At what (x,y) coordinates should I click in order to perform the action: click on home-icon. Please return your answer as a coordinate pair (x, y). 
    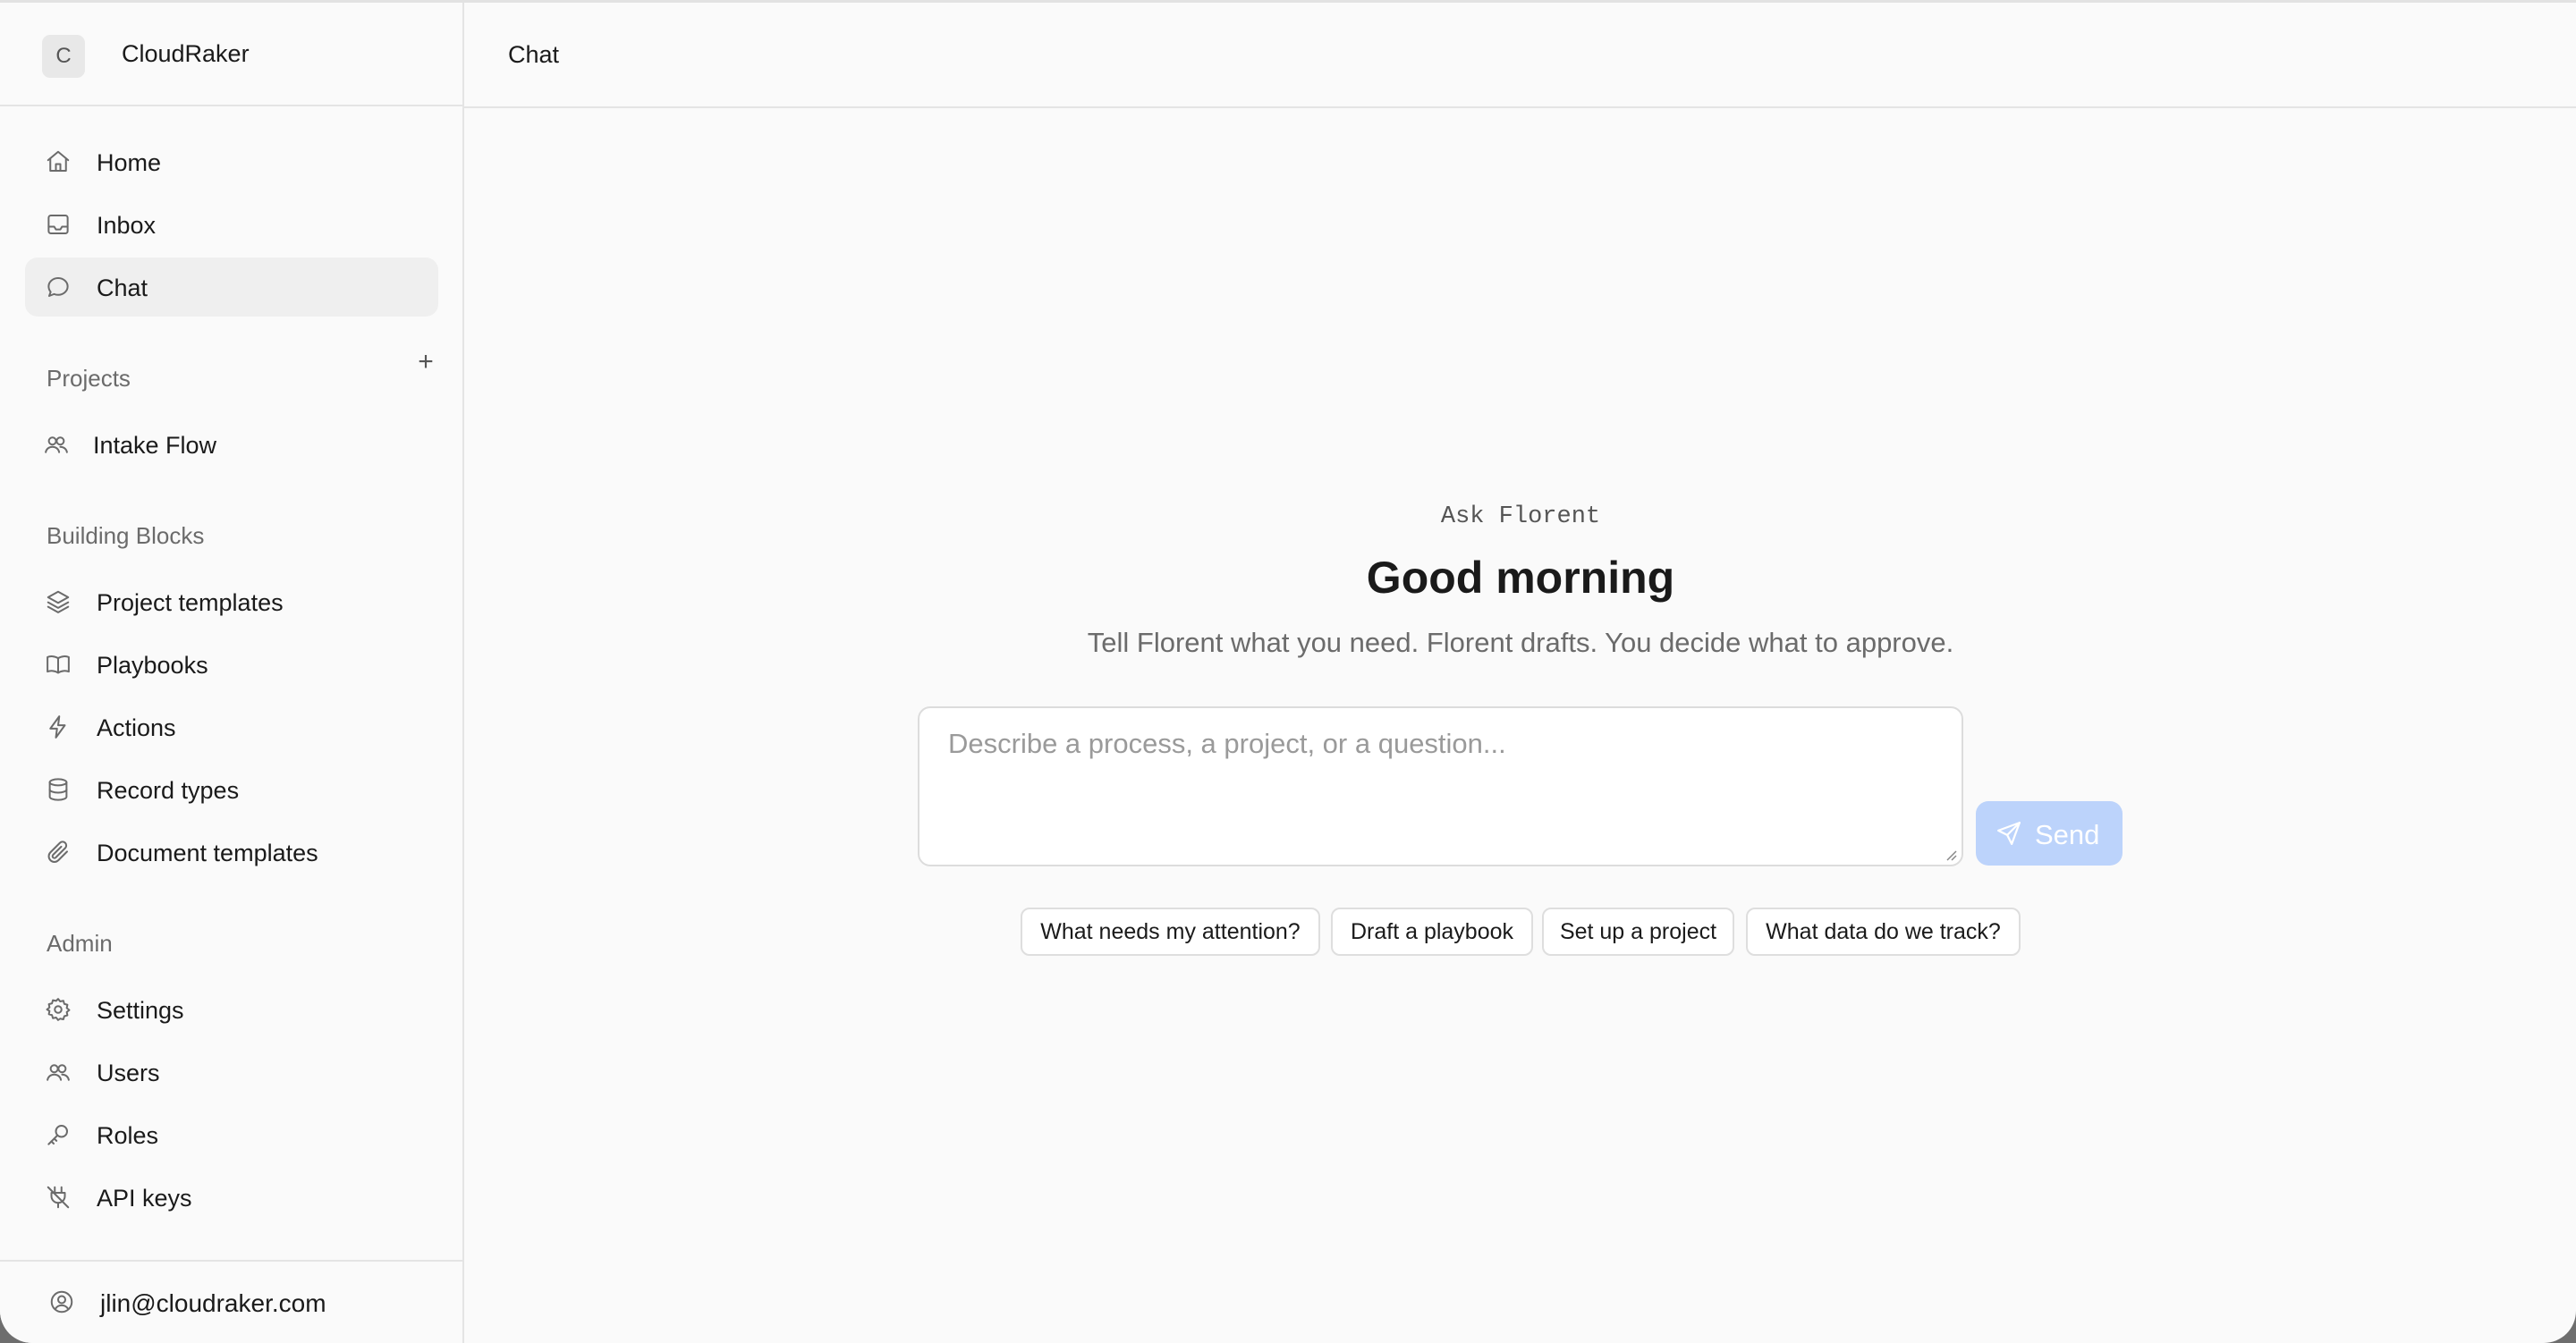
    Looking at the image, I should click on (58, 161).